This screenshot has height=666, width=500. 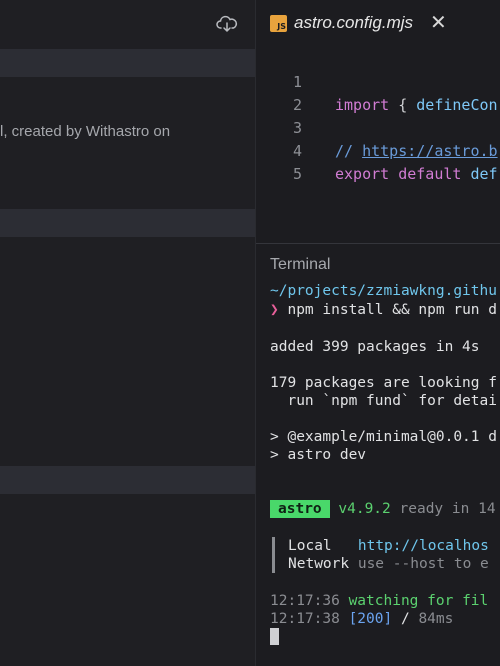 I want to click on terminal-cursor, so click(x=274, y=636).